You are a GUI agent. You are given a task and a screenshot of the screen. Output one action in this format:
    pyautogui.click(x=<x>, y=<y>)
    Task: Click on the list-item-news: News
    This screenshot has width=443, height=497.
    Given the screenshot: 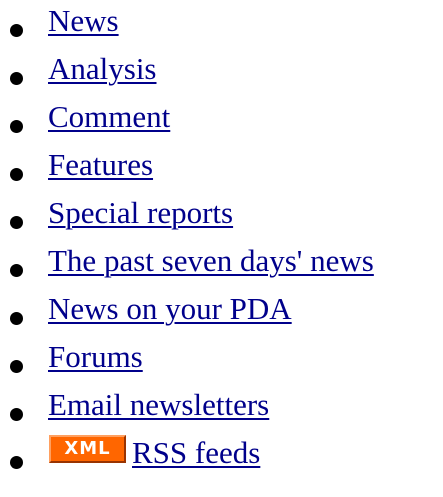 What is the action you would take?
    pyautogui.click(x=221, y=24)
    